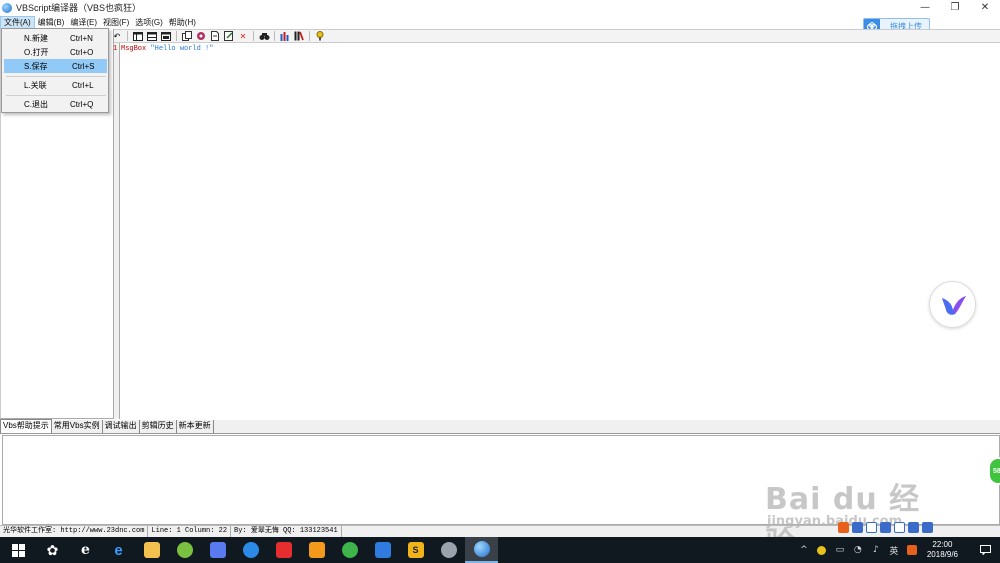 The width and height of the screenshot is (1000, 563). What do you see at coordinates (871, 527) in the screenshot?
I see `punctuation-icon` at bounding box center [871, 527].